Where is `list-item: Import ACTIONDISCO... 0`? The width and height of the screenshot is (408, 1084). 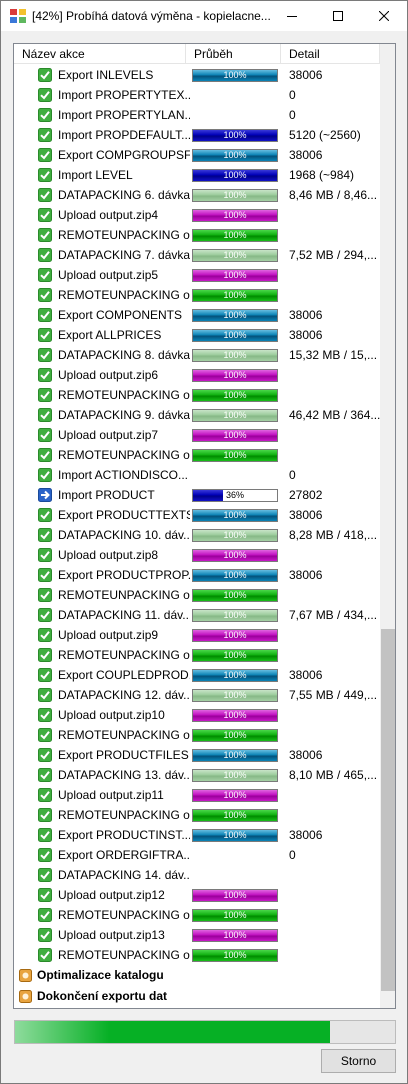 list-item: Import ACTIONDISCO... 0 is located at coordinates (197, 475).